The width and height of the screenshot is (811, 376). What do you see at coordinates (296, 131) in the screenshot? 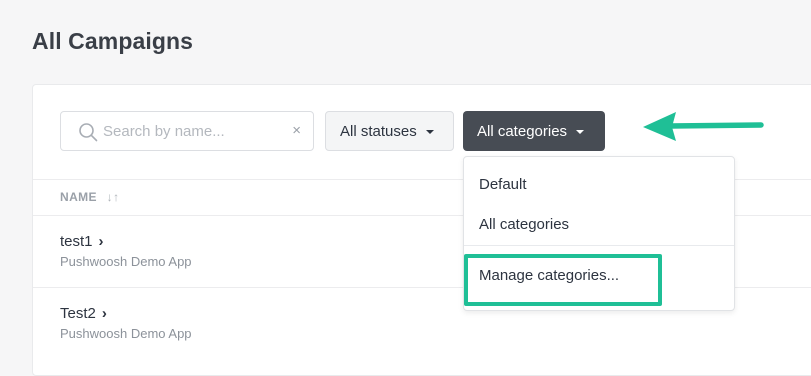
I see `clear-icon: ×` at bounding box center [296, 131].